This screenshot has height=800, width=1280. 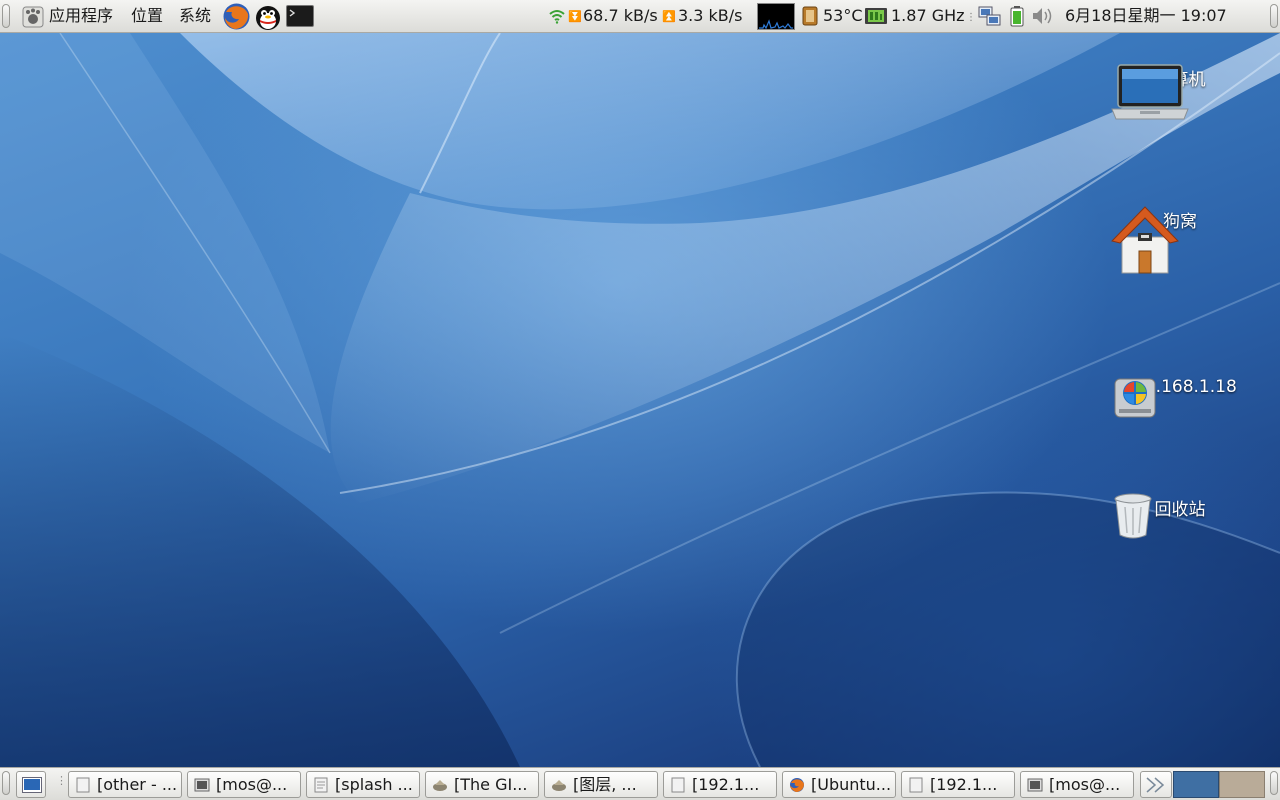 I want to click on text-file-icon, so click(x=321, y=785).